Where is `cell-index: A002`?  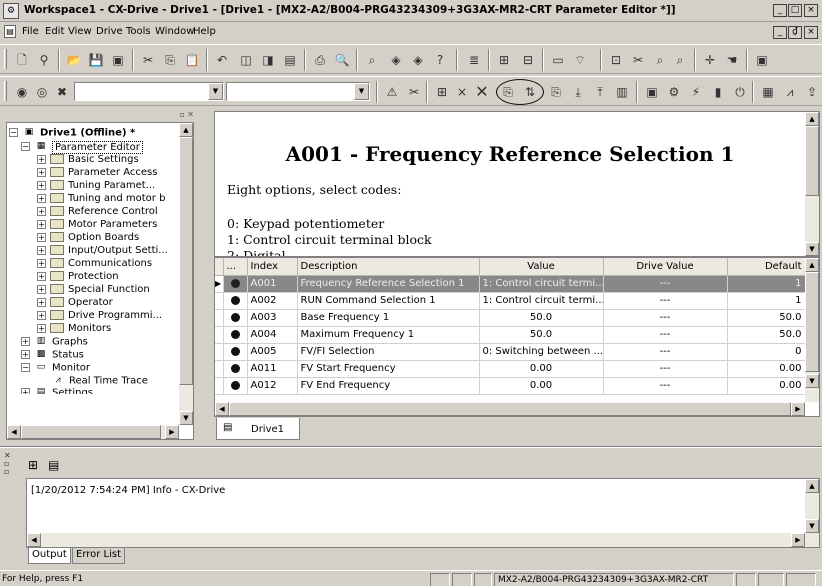
cell-index: A002 is located at coordinates (272, 301).